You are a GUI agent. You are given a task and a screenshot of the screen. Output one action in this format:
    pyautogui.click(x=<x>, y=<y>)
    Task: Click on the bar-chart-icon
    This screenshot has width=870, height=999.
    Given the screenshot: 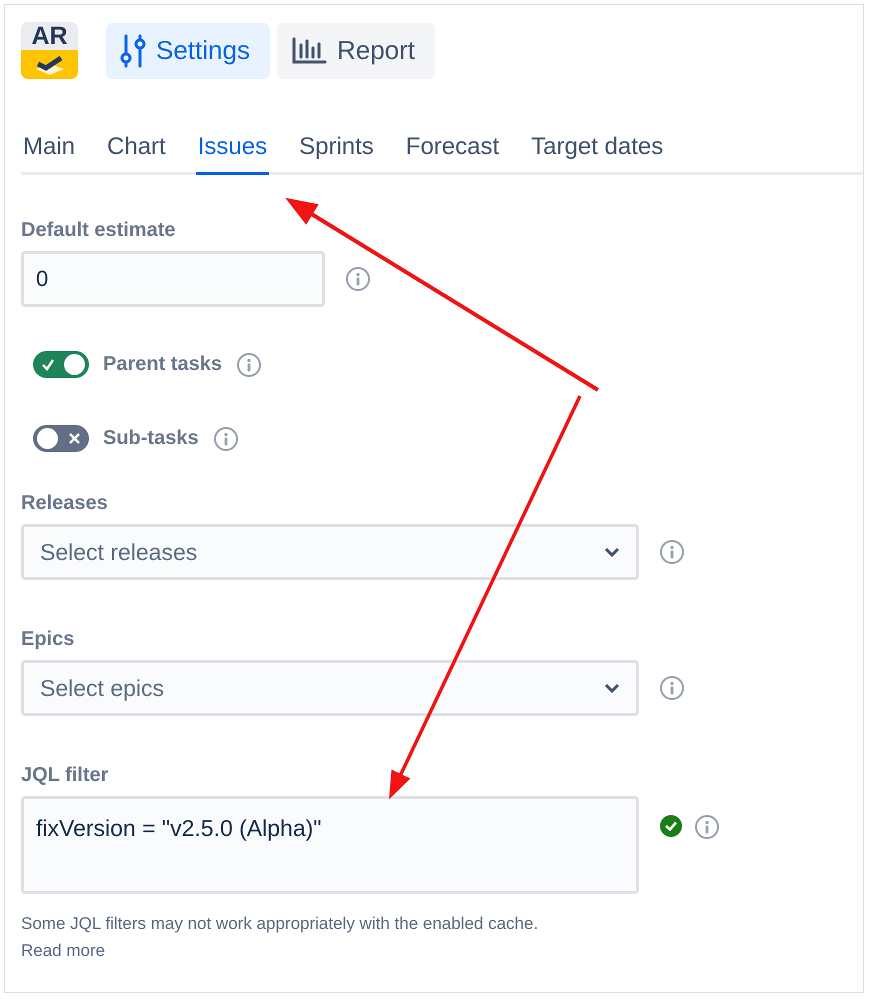 What is the action you would take?
    pyautogui.click(x=308, y=50)
    